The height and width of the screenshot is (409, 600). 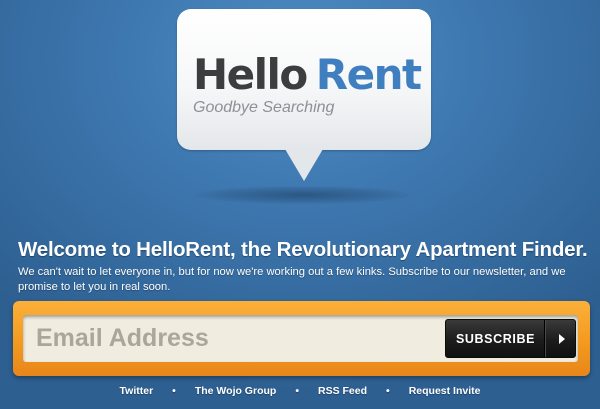 I want to click on logo: Hello Rent, so click(x=307, y=75).